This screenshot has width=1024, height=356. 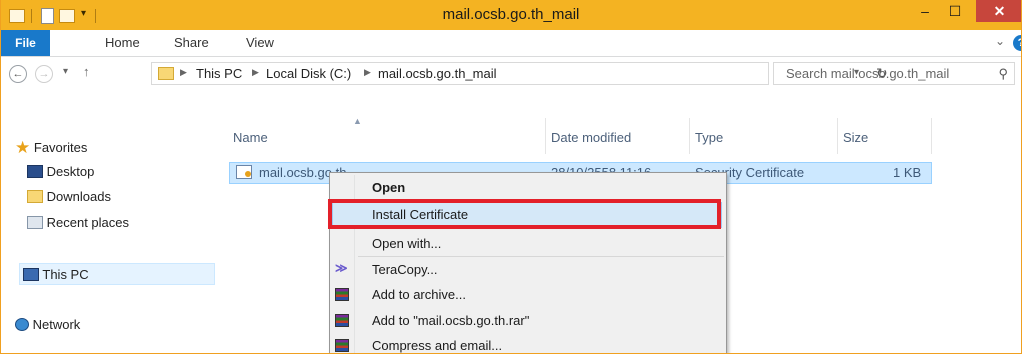 I want to click on column-header-size: Size, so click(x=855, y=137).